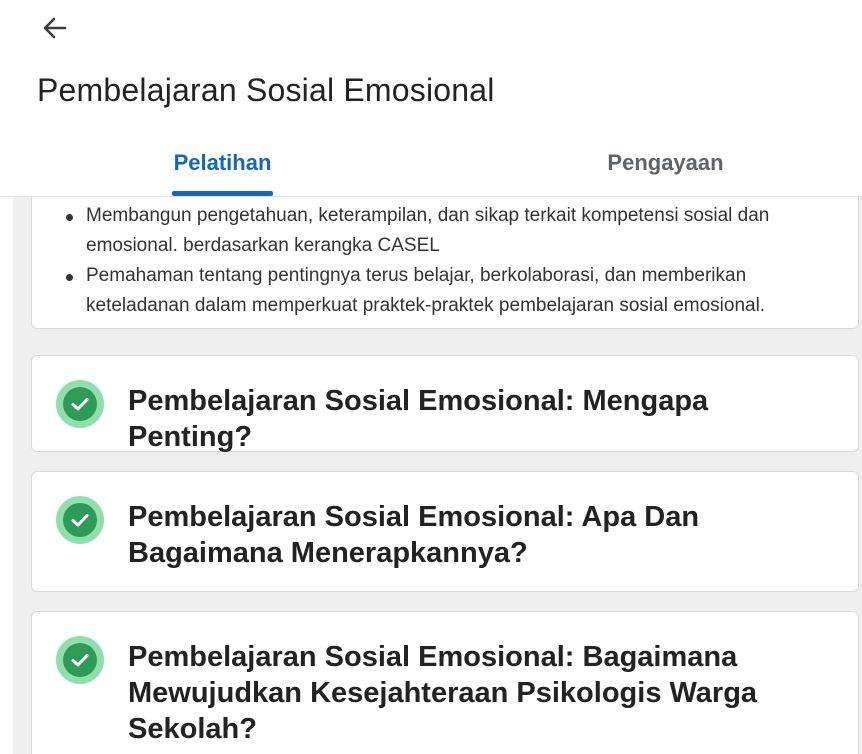  I want to click on active-tab-indicator, so click(222, 193).